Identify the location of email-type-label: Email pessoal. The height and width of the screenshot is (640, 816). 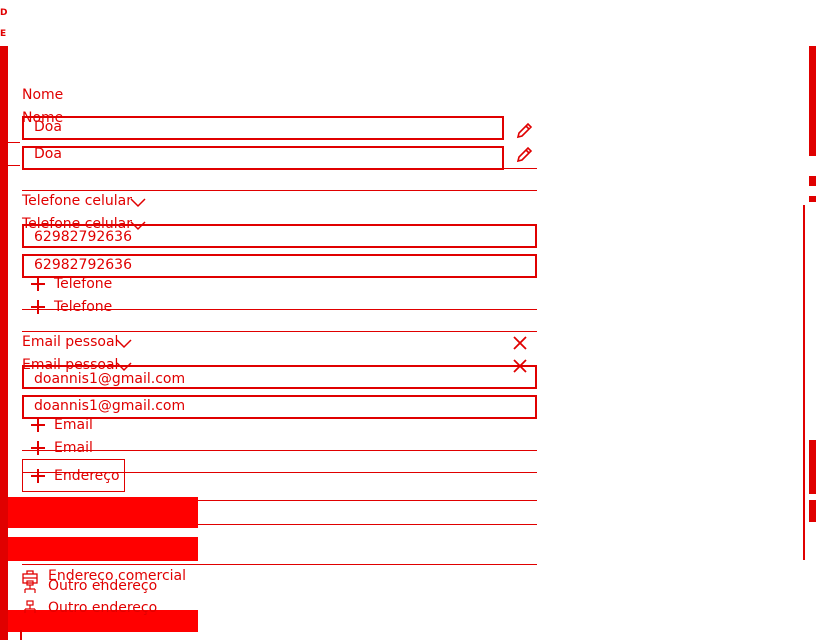
(70, 342).